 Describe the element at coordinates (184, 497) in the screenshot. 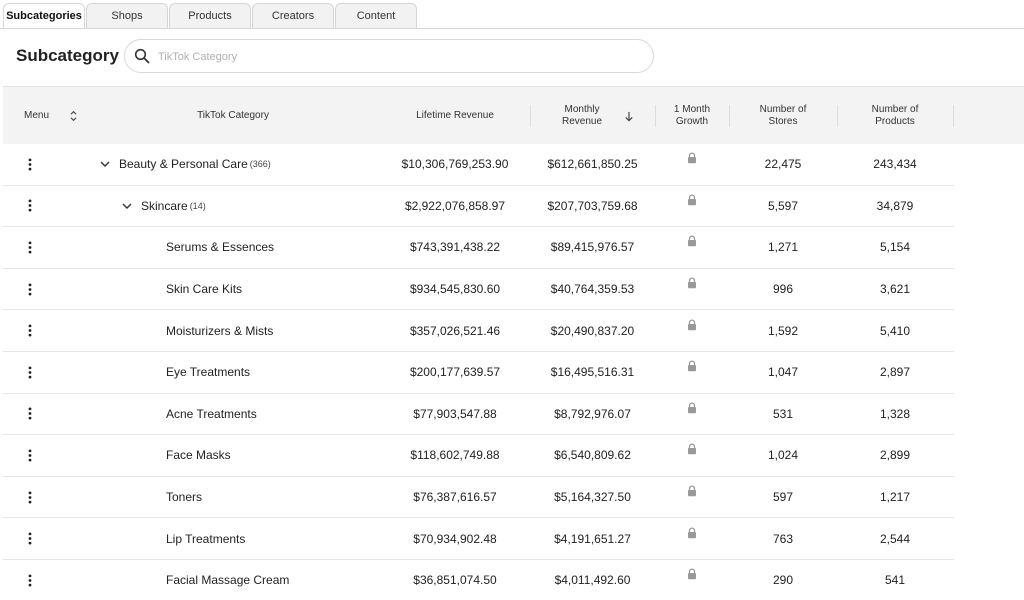

I see `category-name: Toners` at that location.